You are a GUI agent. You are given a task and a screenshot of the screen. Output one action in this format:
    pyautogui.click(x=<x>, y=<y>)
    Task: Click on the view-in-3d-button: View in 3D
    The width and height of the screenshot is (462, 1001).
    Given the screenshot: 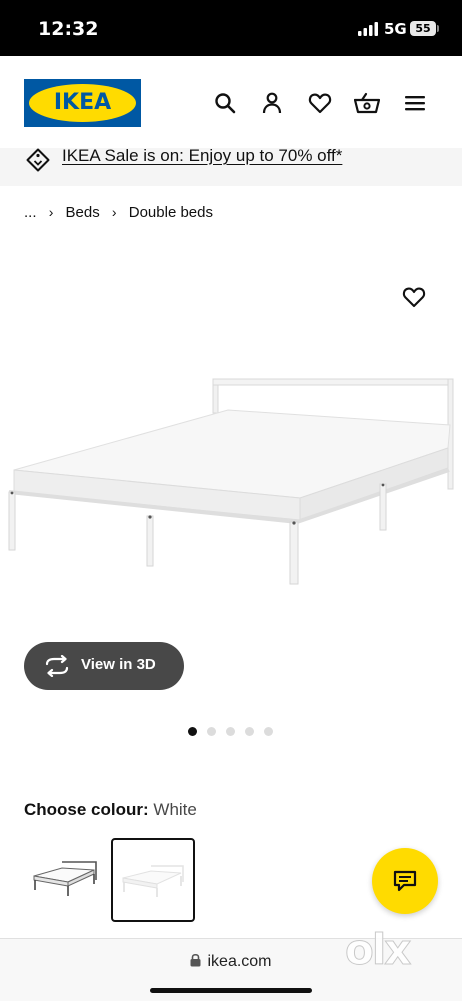 What is the action you would take?
    pyautogui.click(x=104, y=666)
    